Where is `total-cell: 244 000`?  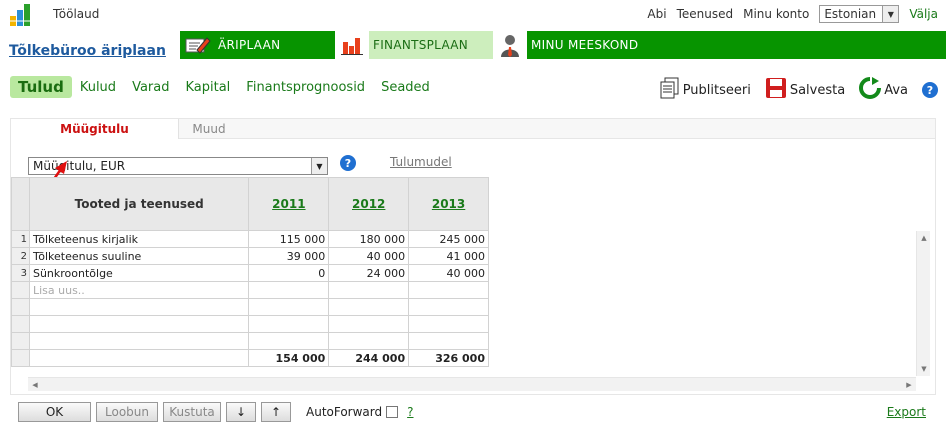
total-cell: 244 000 is located at coordinates (369, 358).